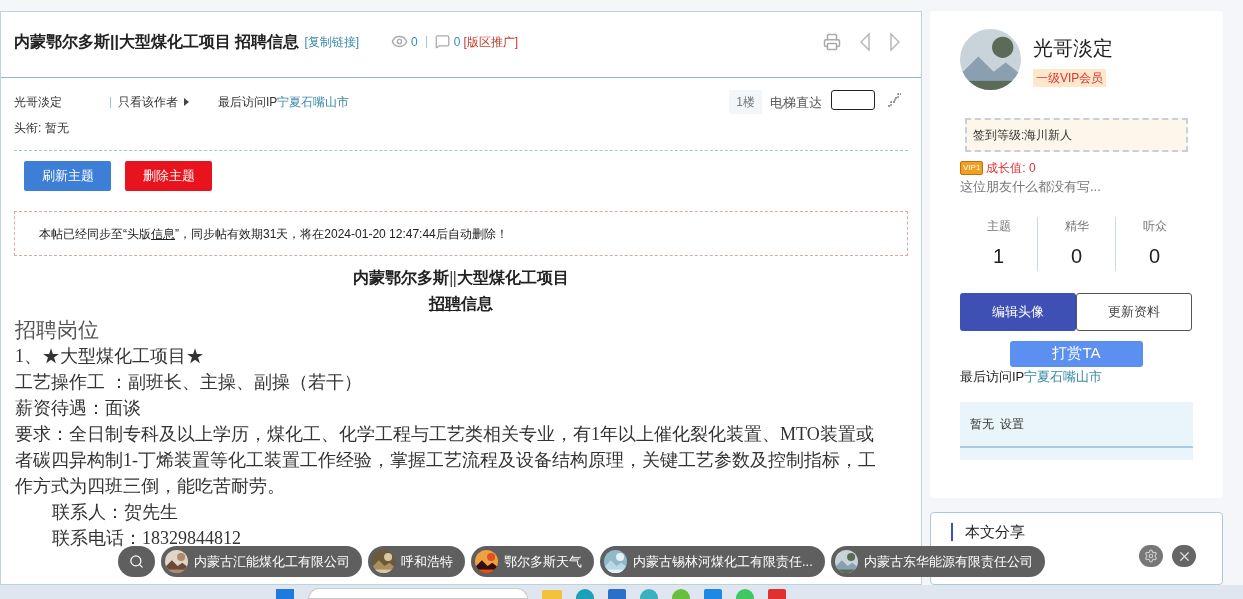 This screenshot has height=599, width=1243. I want to click on replies-icon, so click(442, 41).